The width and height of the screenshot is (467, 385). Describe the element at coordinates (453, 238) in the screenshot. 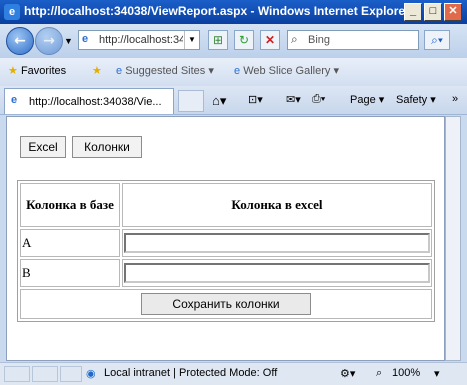

I see `vertical-scrollbar` at that location.